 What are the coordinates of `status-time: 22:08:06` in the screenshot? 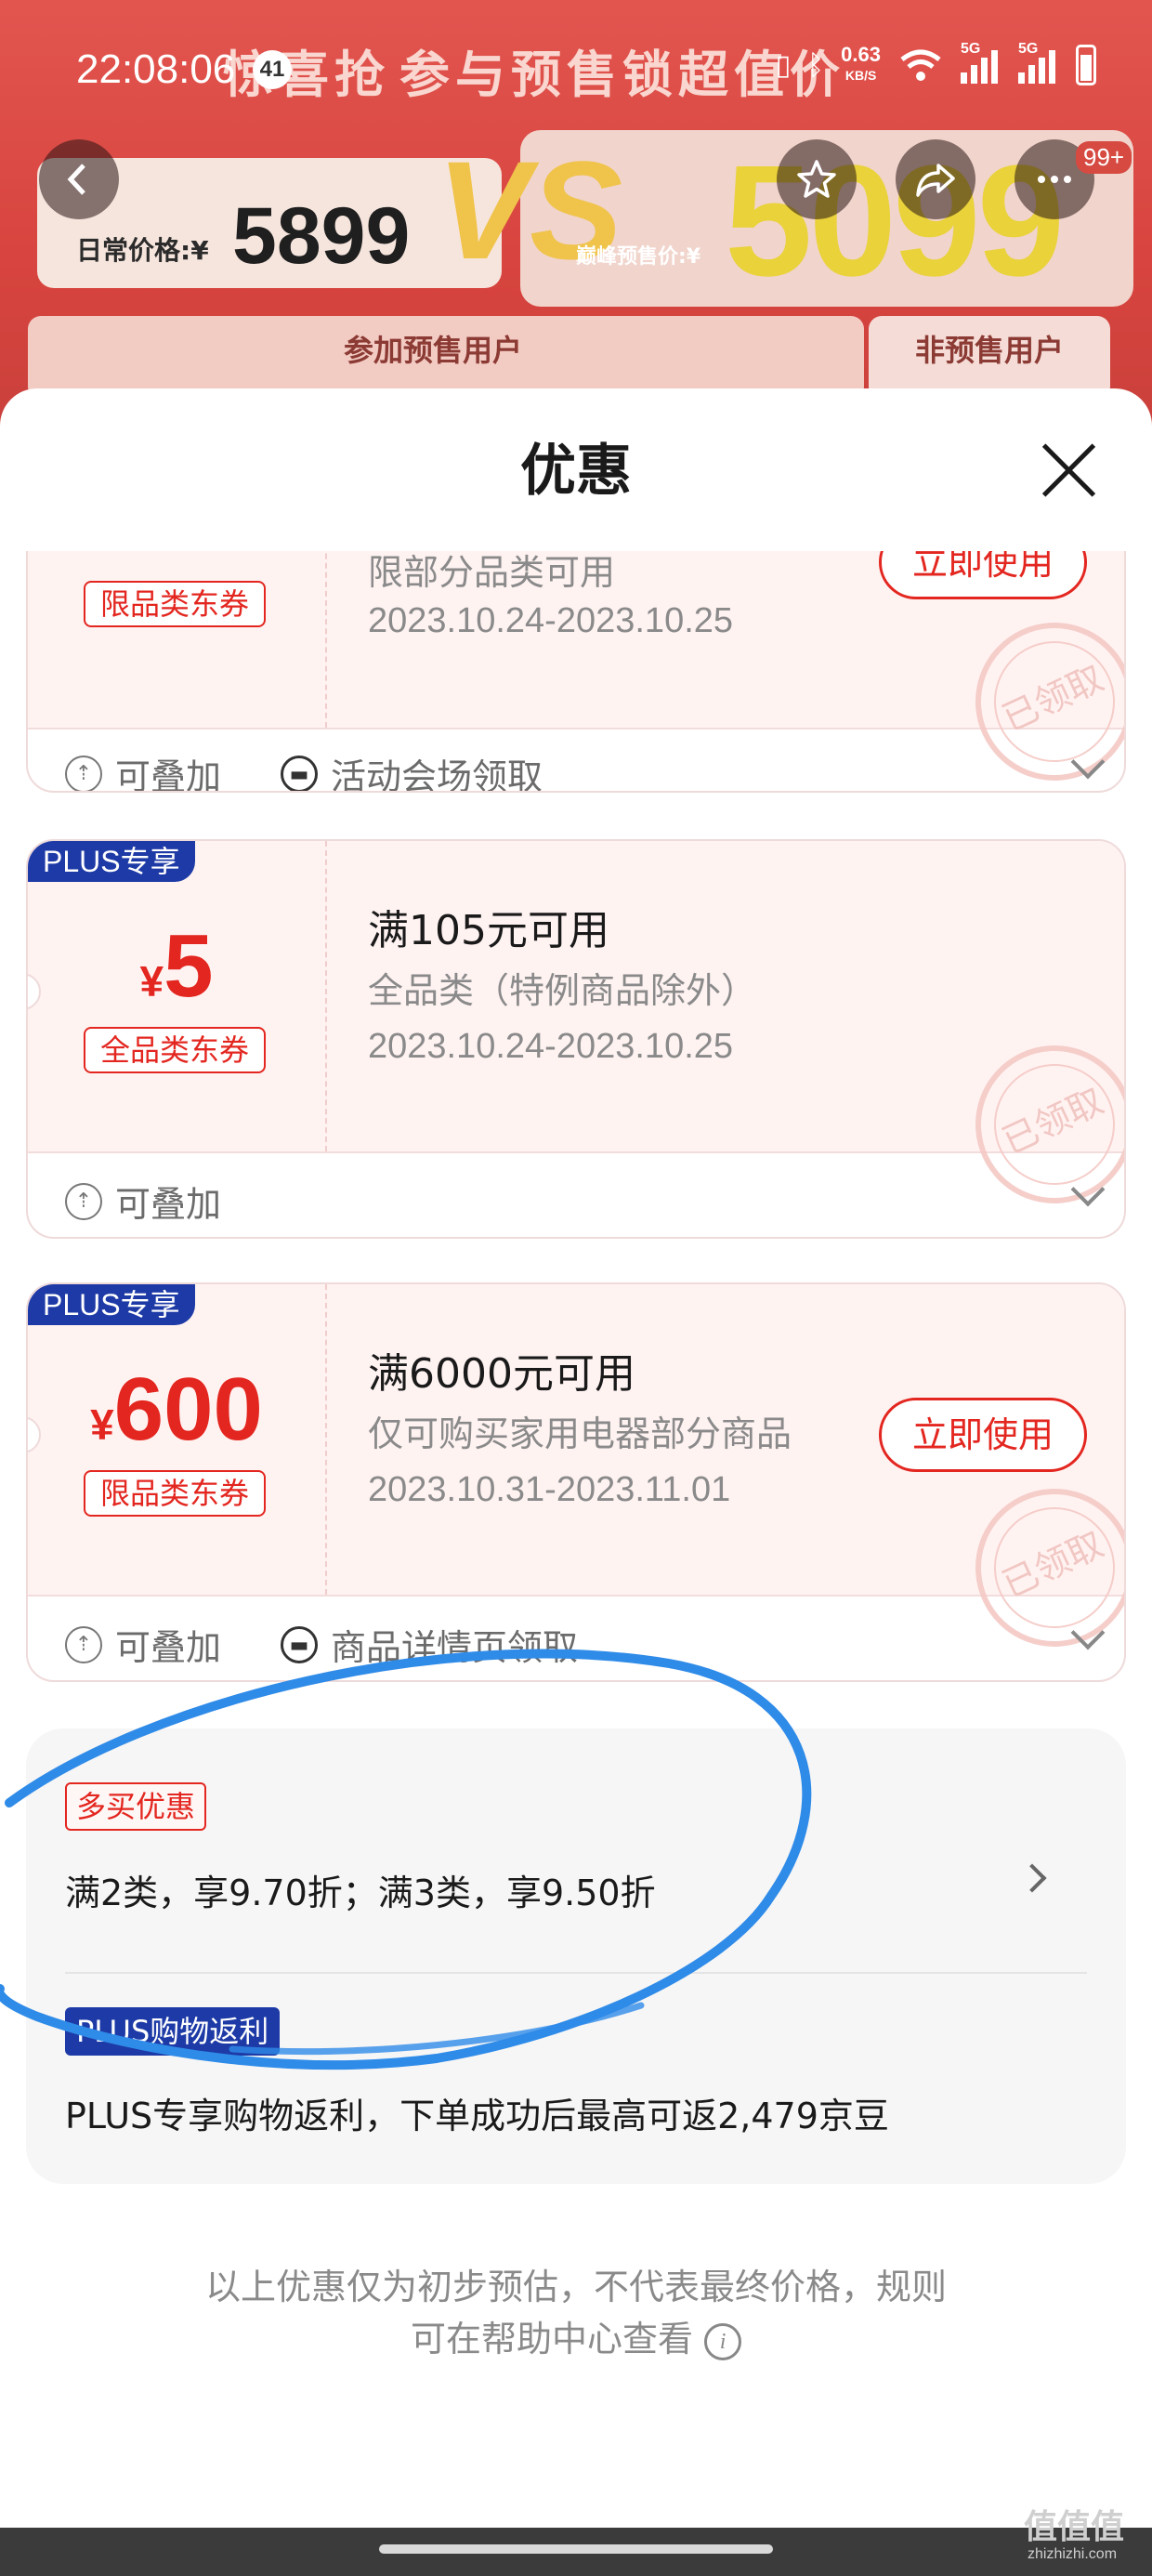 It's located at (156, 69).